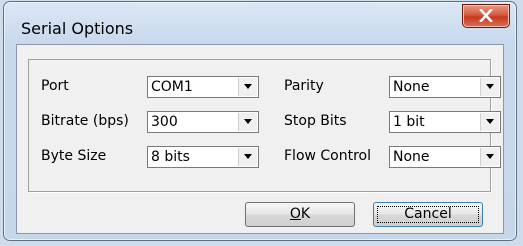  What do you see at coordinates (304, 86) in the screenshot?
I see `parity-label: Parity` at bounding box center [304, 86].